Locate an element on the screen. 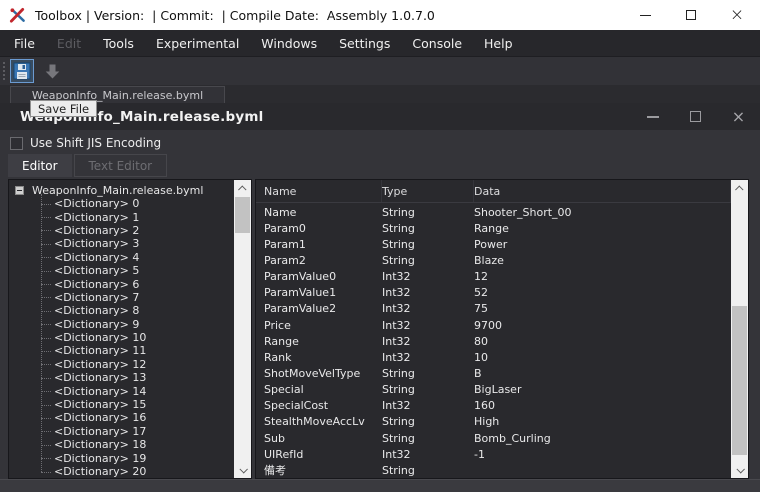 This screenshot has height=492, width=760. tree-item: <Dictionary> 10 is located at coordinates (137, 337).